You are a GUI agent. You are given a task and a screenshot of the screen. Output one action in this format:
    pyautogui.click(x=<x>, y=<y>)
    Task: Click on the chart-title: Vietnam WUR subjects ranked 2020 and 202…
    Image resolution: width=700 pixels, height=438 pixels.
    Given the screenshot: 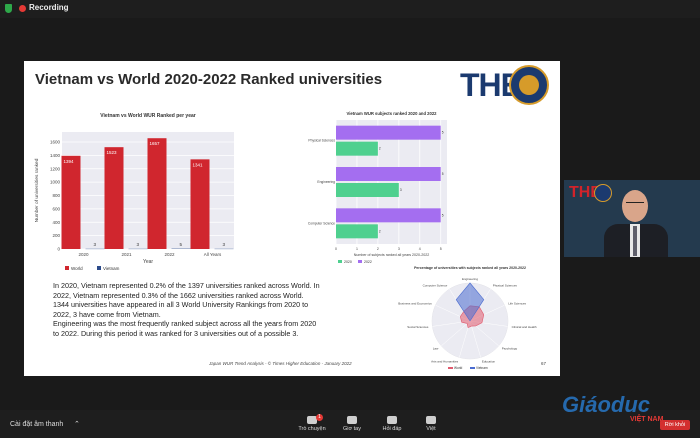 What is the action you would take?
    pyautogui.click(x=392, y=113)
    